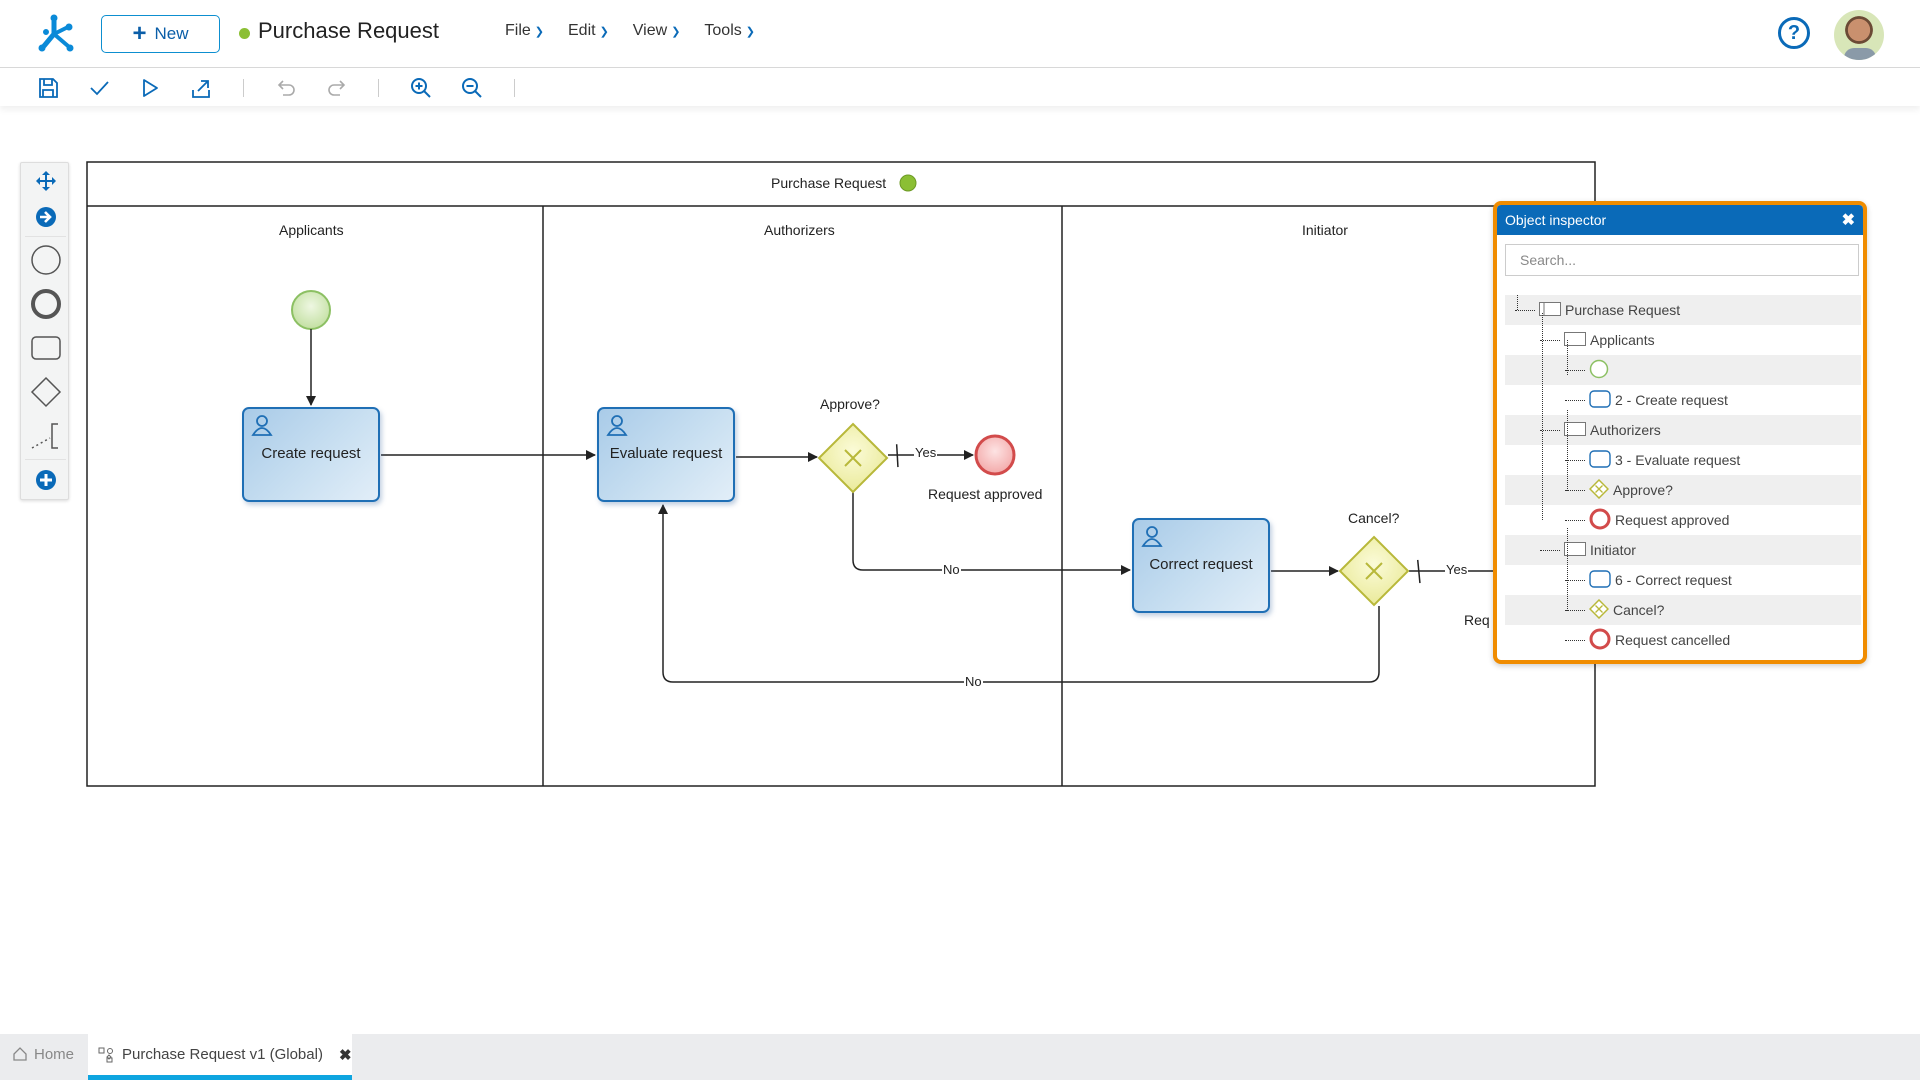 This screenshot has height=1080, width=1920. Describe the element at coordinates (1683, 340) in the screenshot. I see `tree-item: Applicants` at that location.